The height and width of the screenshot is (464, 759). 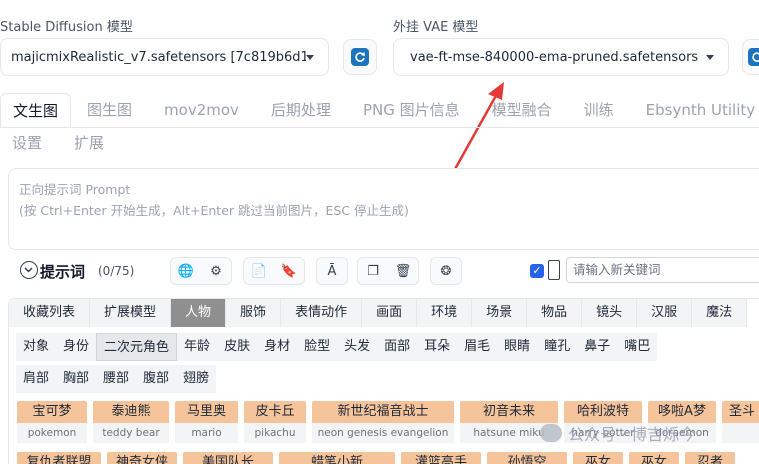 I want to click on cat-expression: 表情动作, so click(x=322, y=313).